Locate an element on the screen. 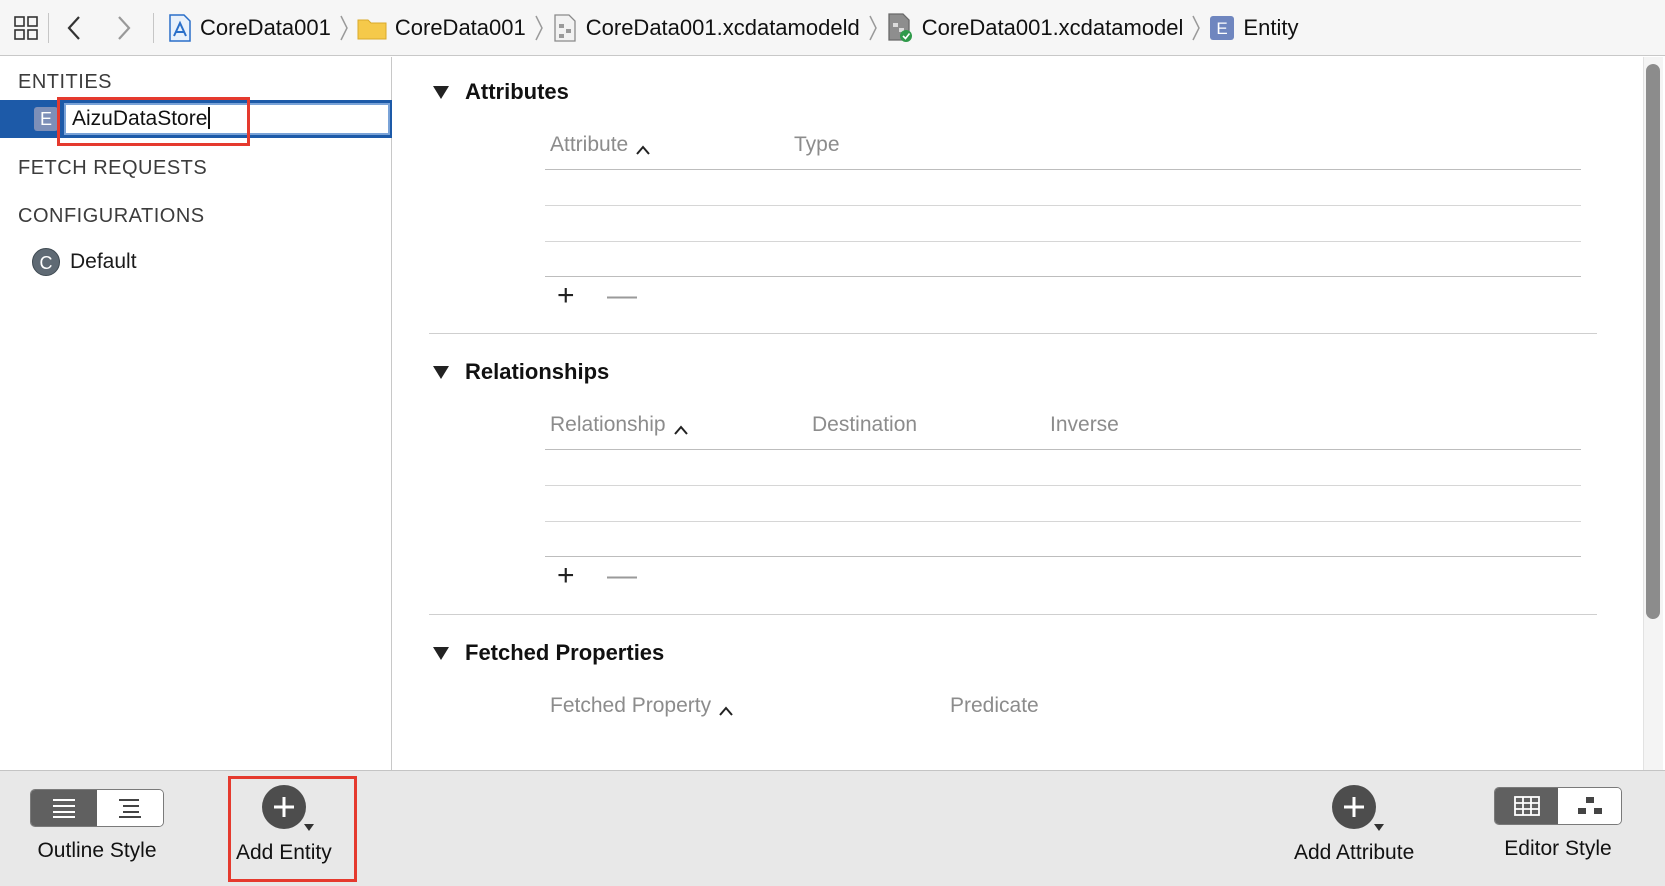 The height and width of the screenshot is (886, 1665). type-column-label: Type is located at coordinates (817, 144).